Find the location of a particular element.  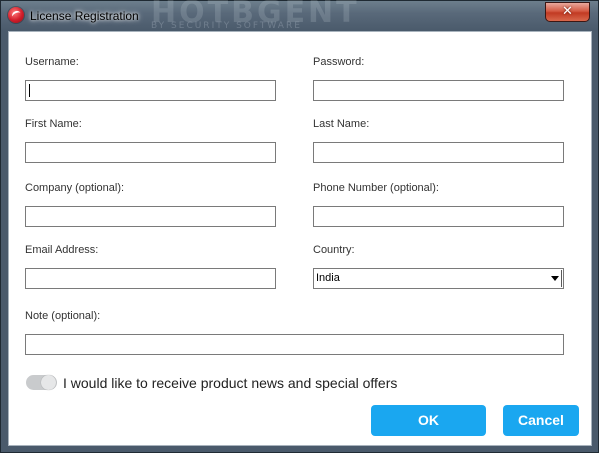

cancel-button: Cancel is located at coordinates (541, 420).